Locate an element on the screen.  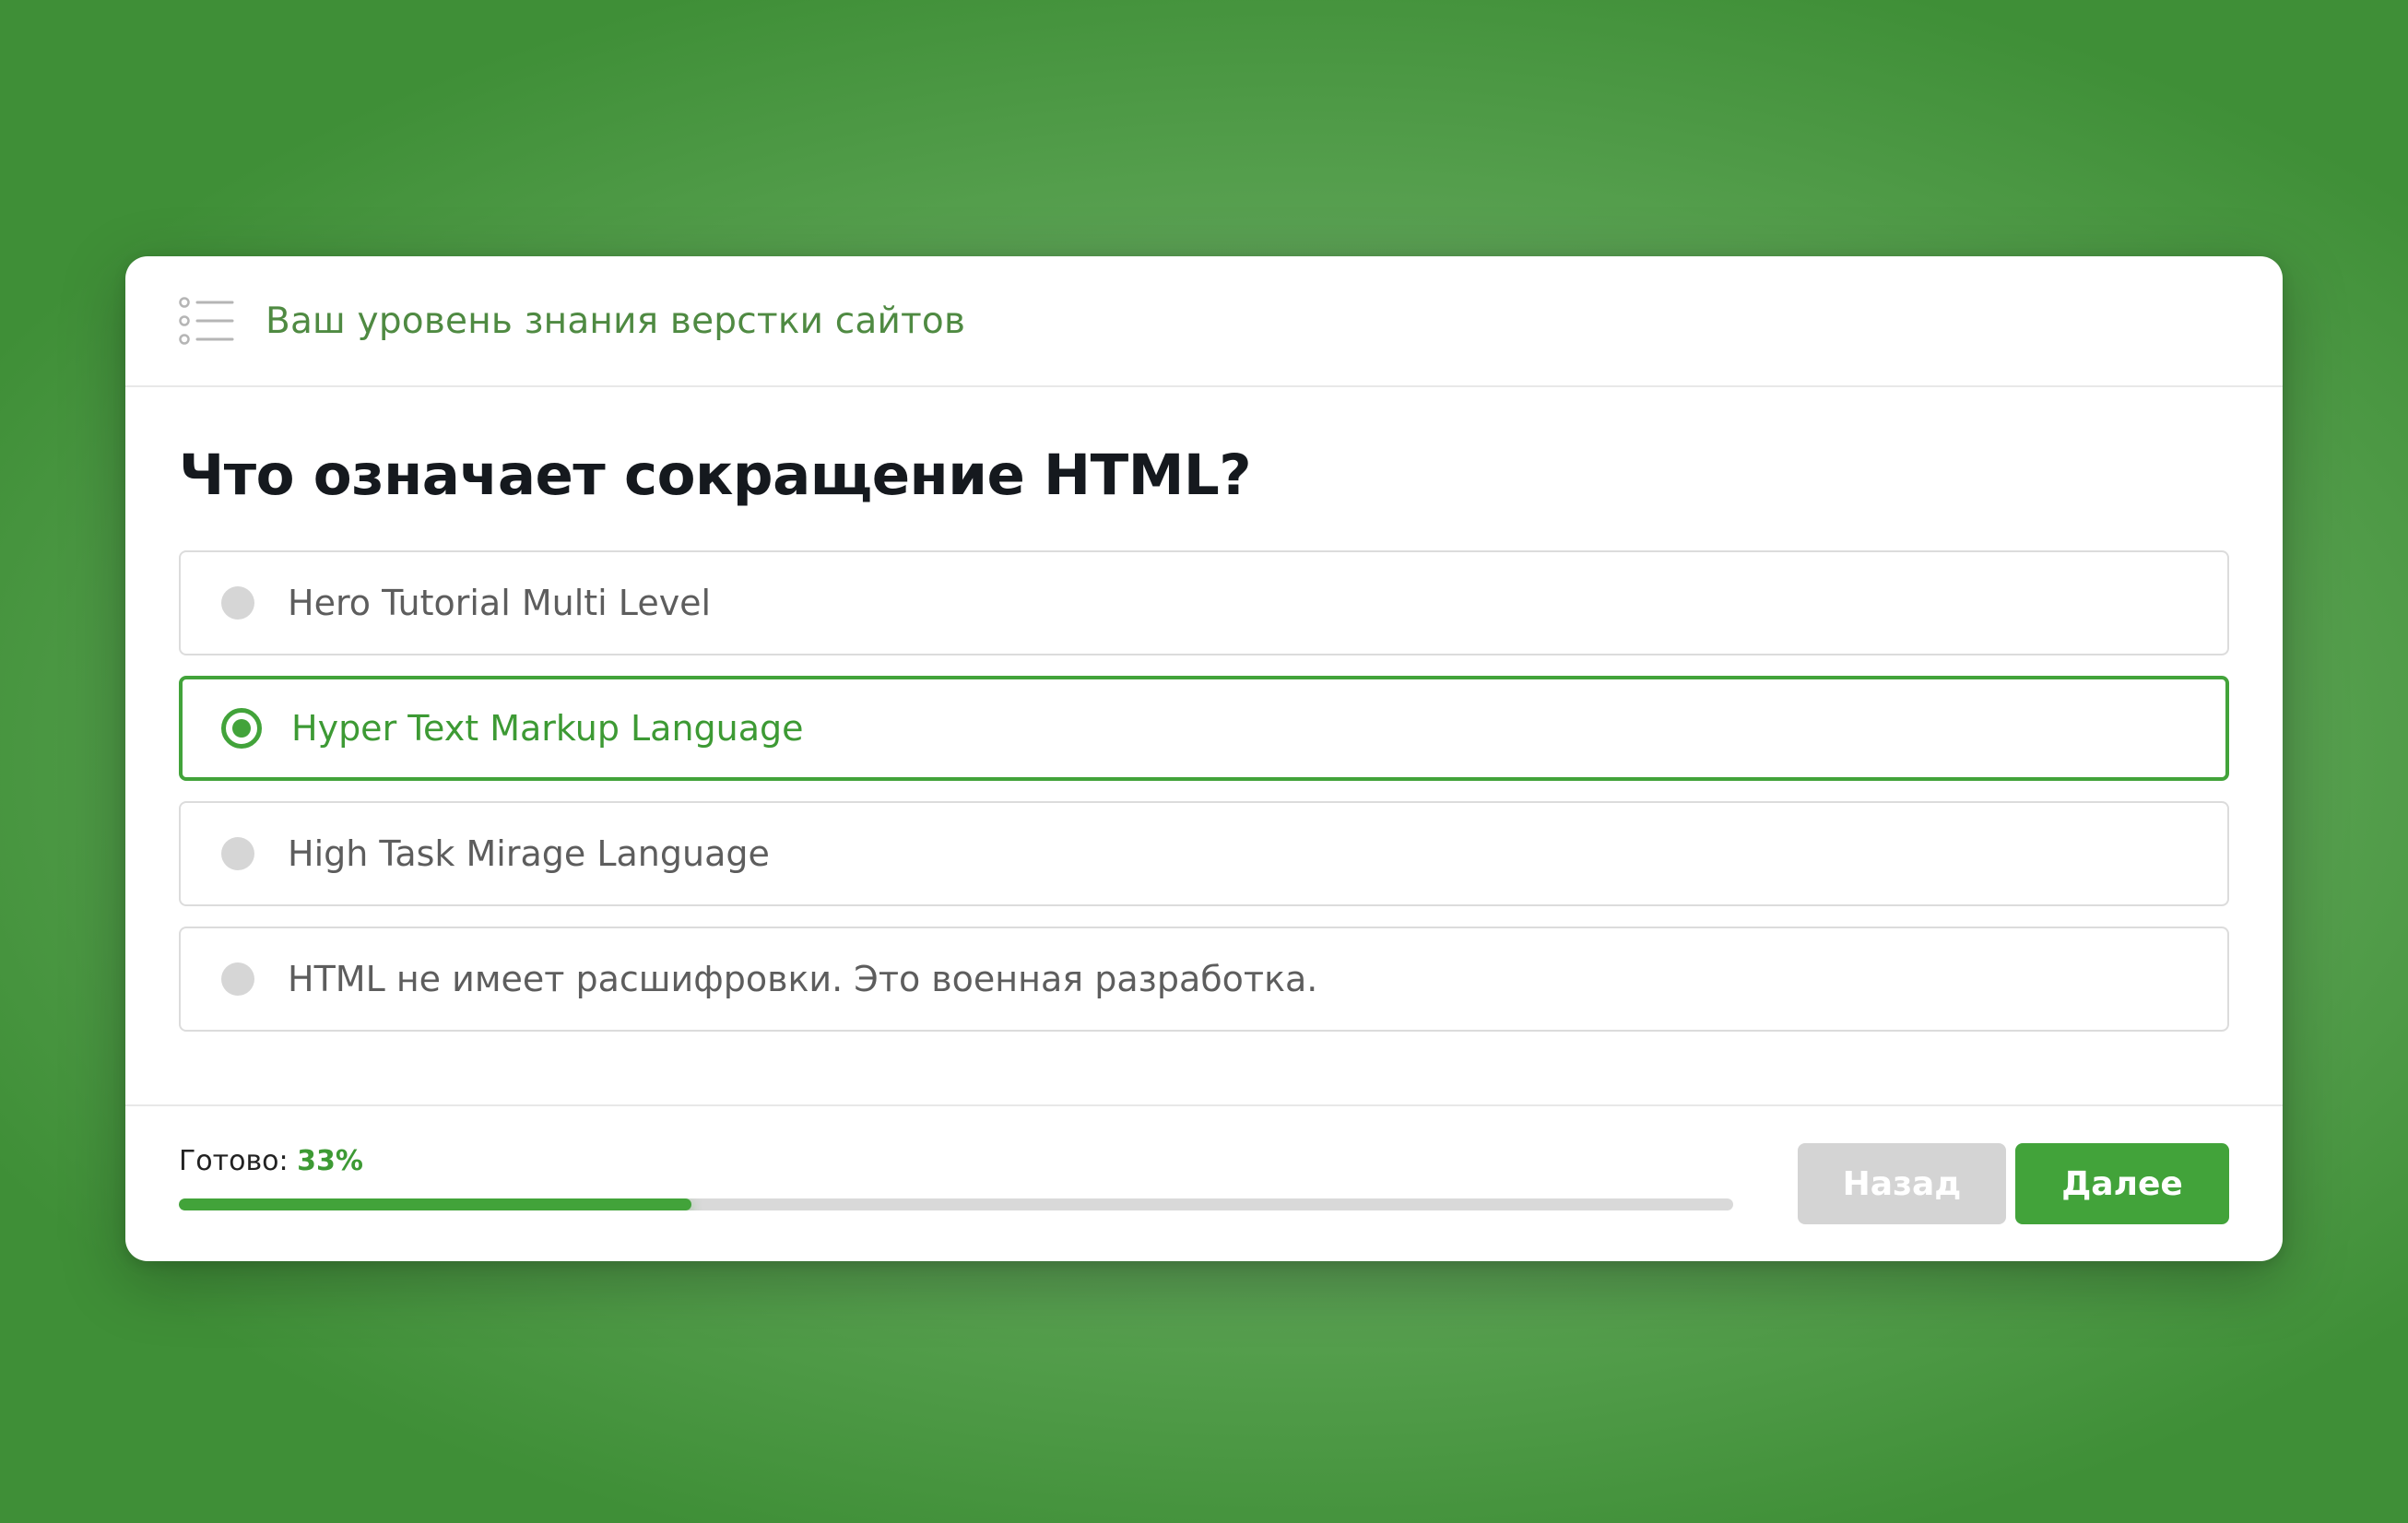
answer-option-1: Hero Tutorial Multi Level is located at coordinates (1204, 602).